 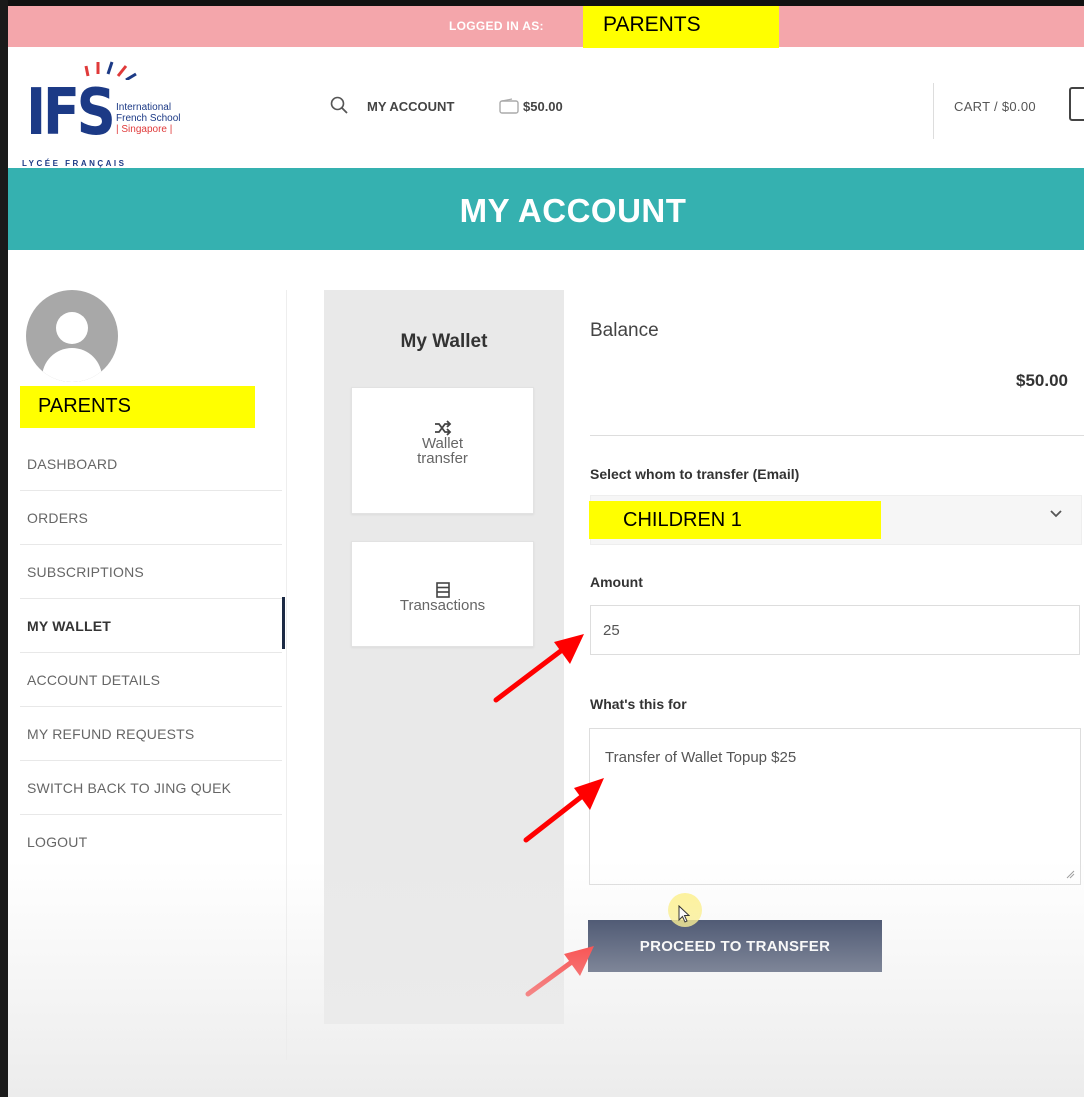 What do you see at coordinates (283, 623) in the screenshot?
I see `active-nav-indicator` at bounding box center [283, 623].